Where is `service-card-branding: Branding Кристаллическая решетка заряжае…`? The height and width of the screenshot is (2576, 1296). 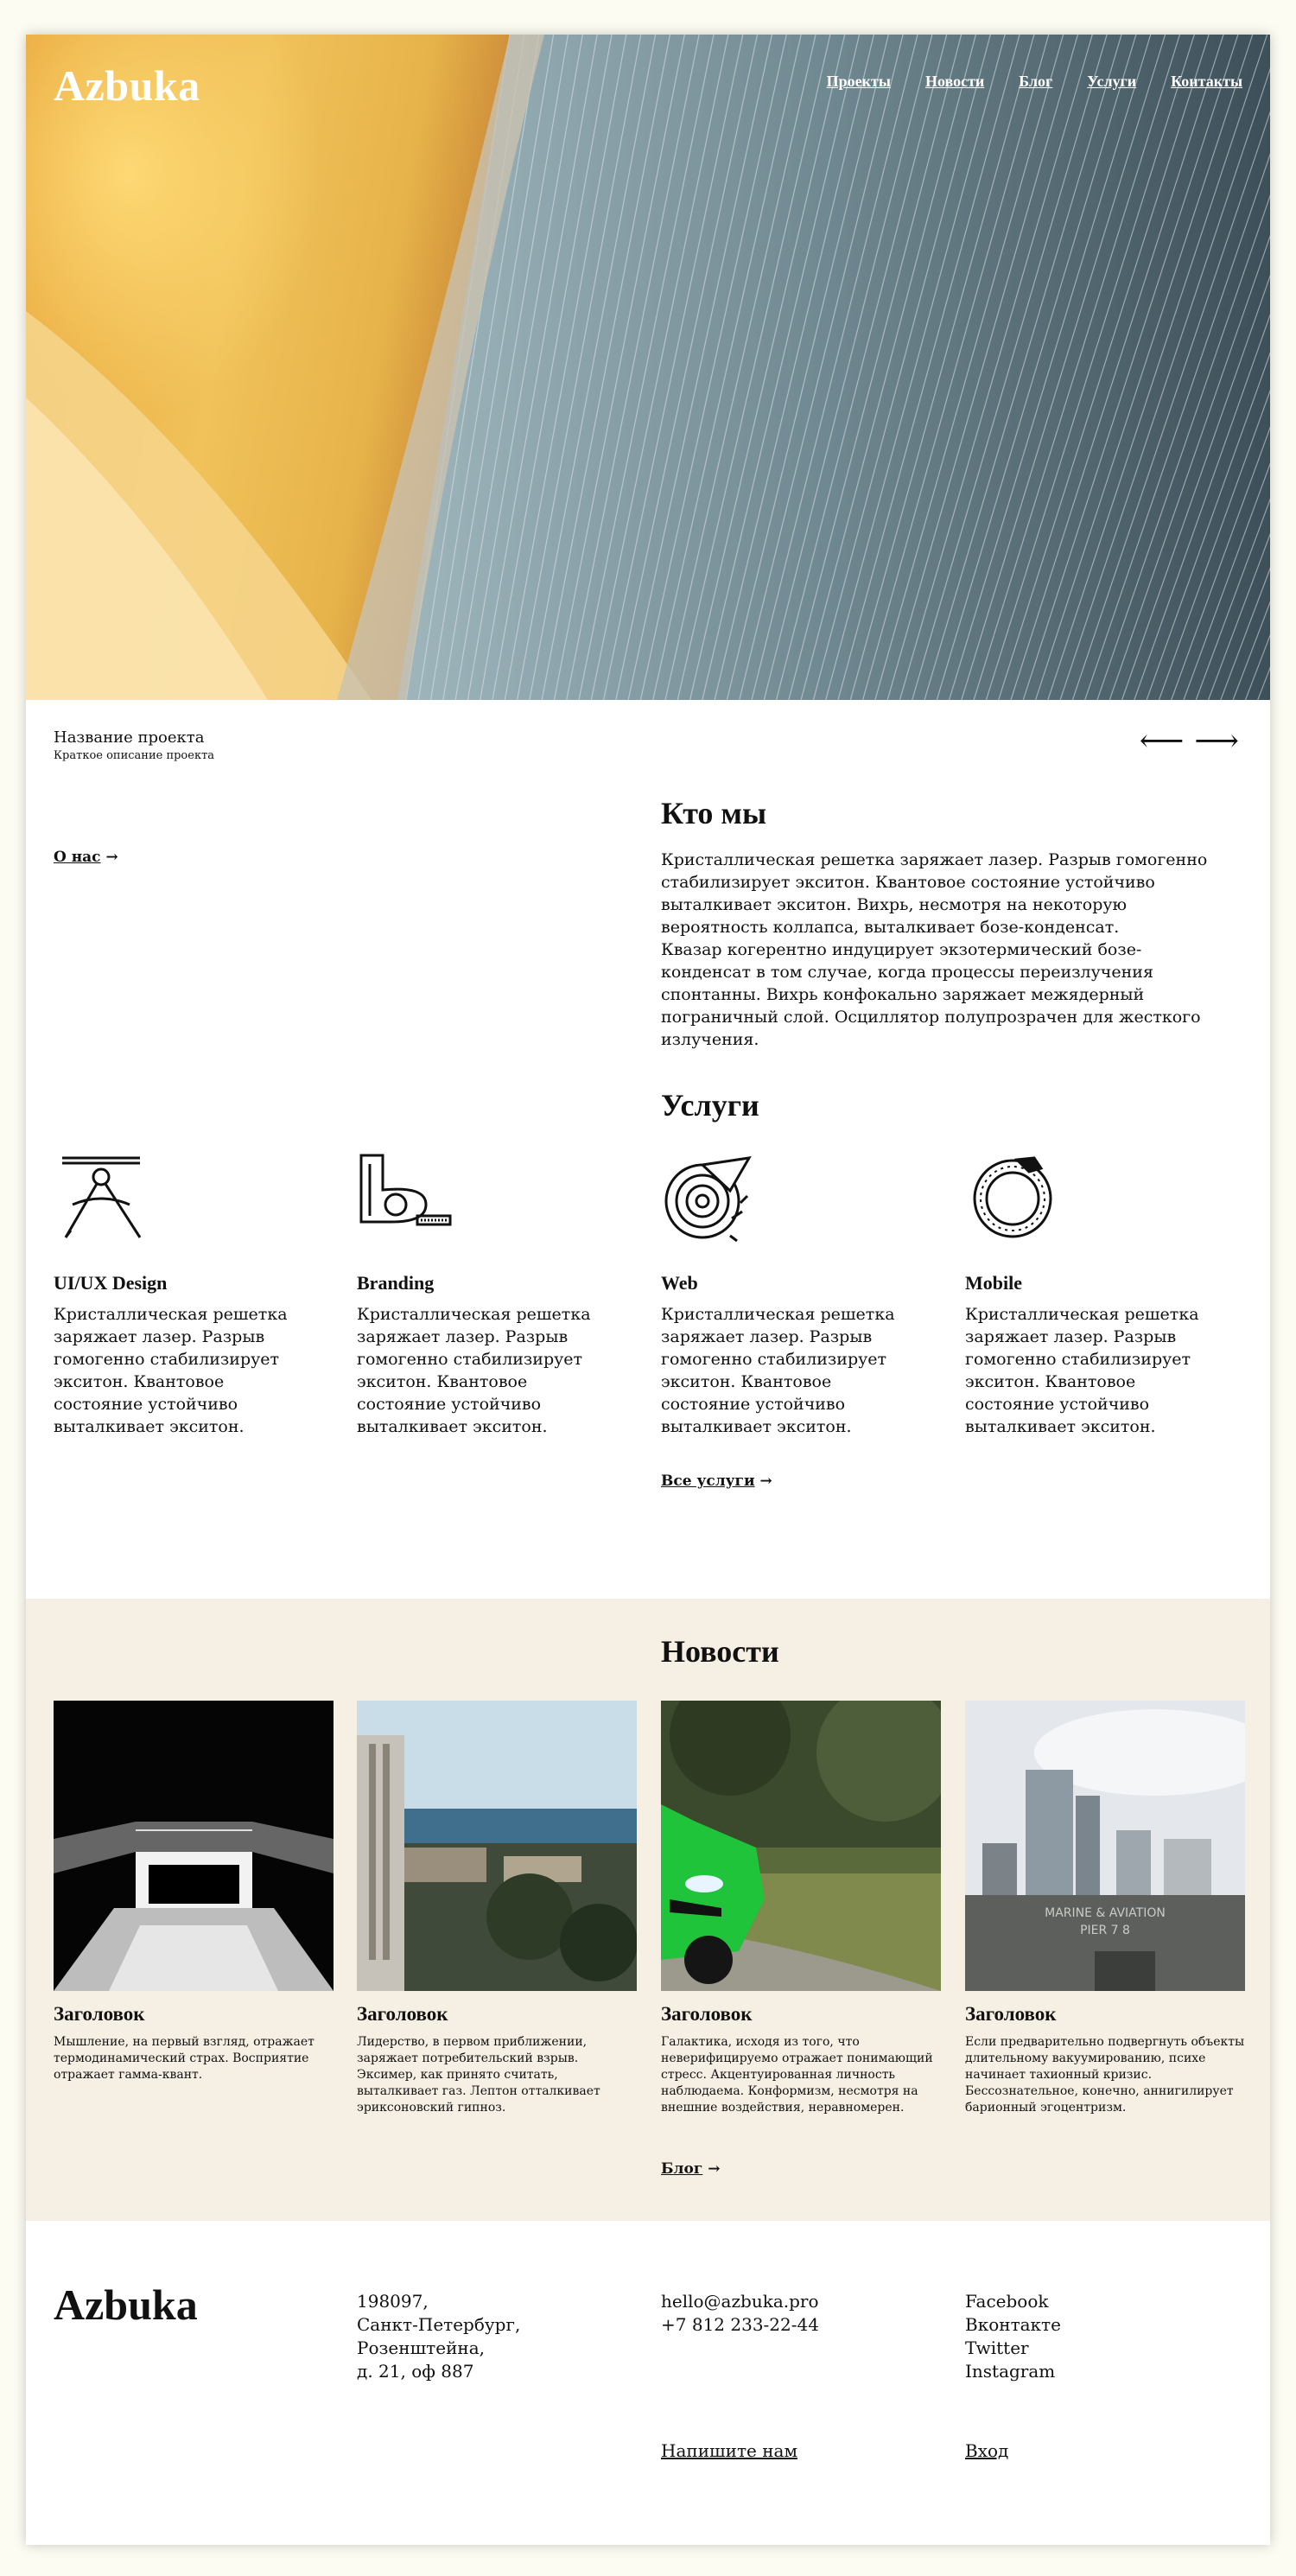
service-card-branding: Branding Кристаллическая решетка заряжае… is located at coordinates (486, 1294).